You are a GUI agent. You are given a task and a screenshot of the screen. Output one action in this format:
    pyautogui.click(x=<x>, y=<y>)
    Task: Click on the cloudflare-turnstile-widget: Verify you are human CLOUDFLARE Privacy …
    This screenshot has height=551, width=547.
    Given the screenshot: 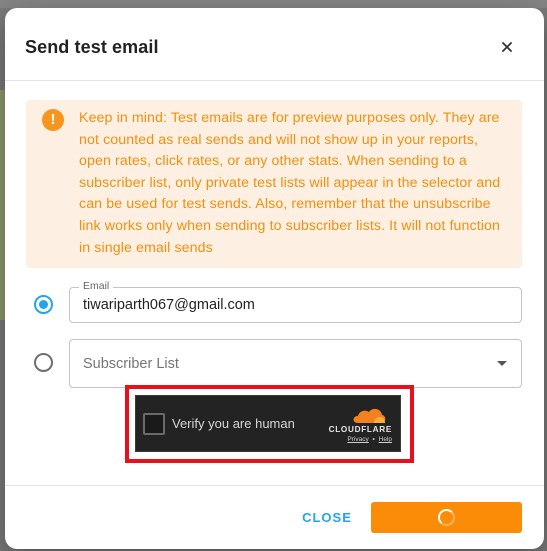 What is the action you would take?
    pyautogui.click(x=268, y=423)
    